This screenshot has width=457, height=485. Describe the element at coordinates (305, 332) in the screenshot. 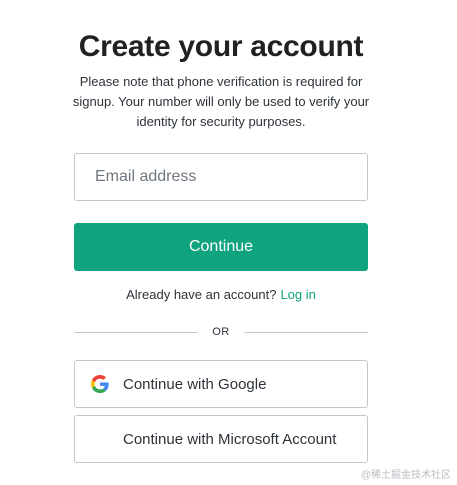

I see `divider-line-right` at that location.